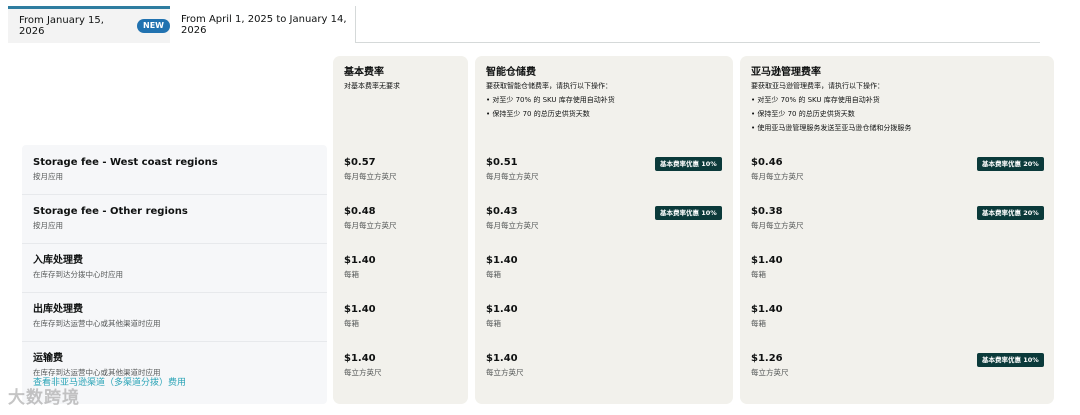  I want to click on column-desc-line: 要获取亚马逊管理费率，请执行以下操作：, so click(817, 86).